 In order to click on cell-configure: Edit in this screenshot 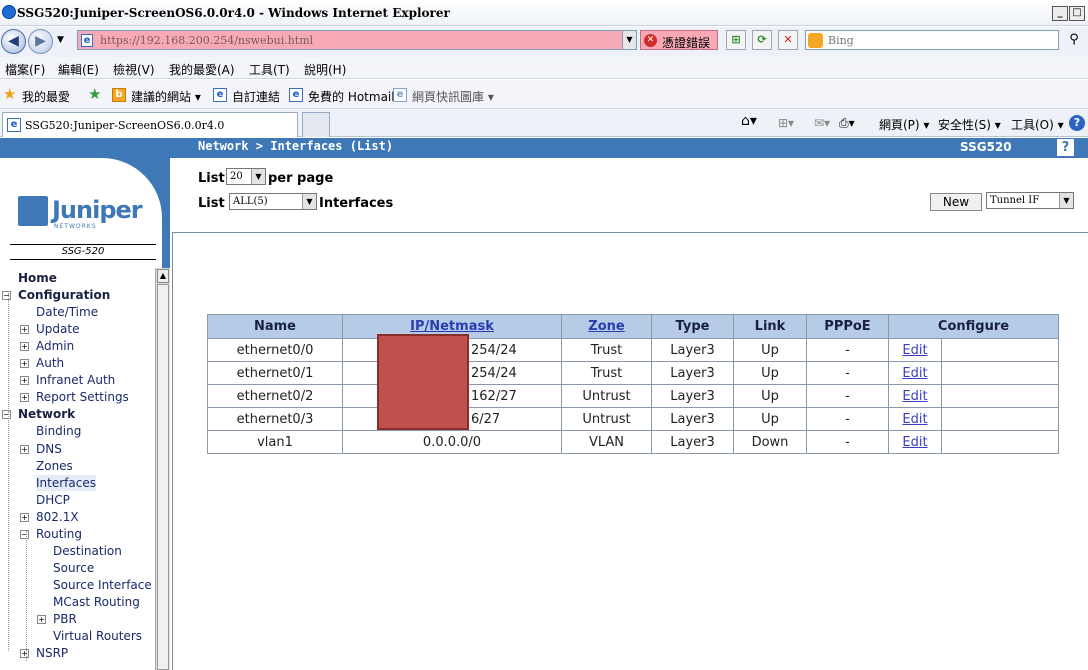, I will do `click(915, 419)`.